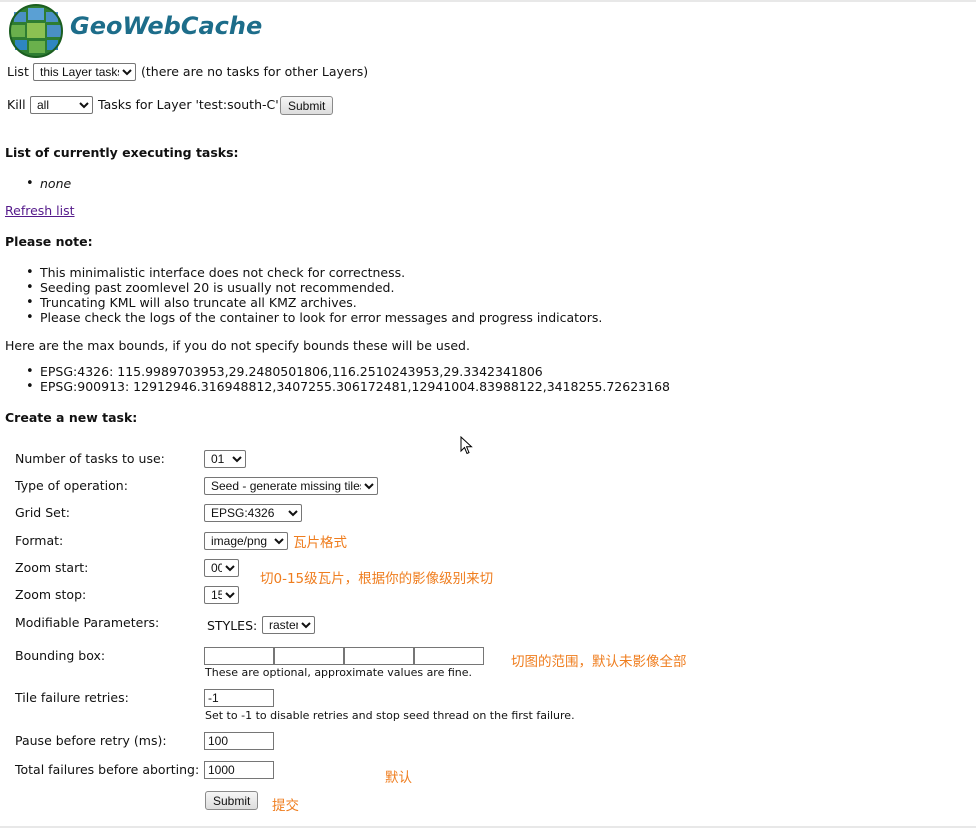 This screenshot has height=830, width=976. I want to click on zoom-start-label: Zoom start:, so click(52, 567).